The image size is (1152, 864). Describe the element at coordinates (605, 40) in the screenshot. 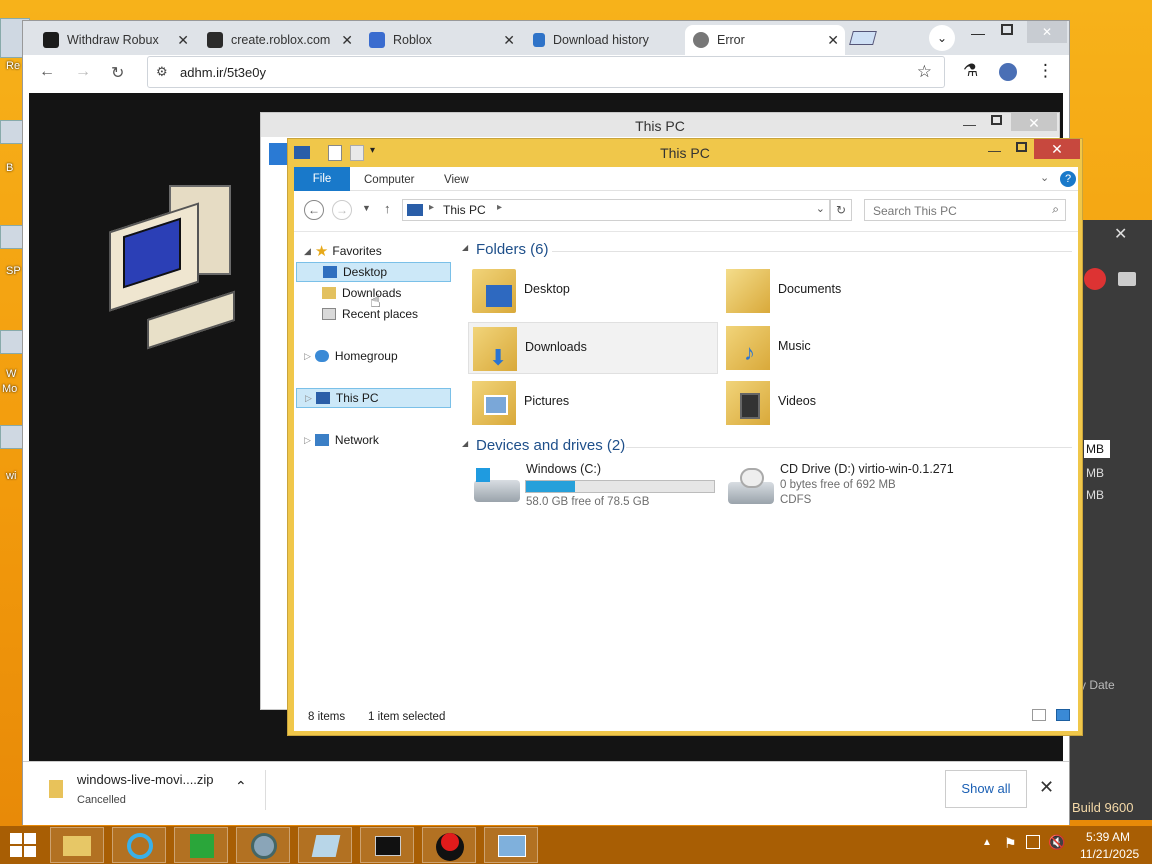

I see `tab-download-history: Download history` at that location.